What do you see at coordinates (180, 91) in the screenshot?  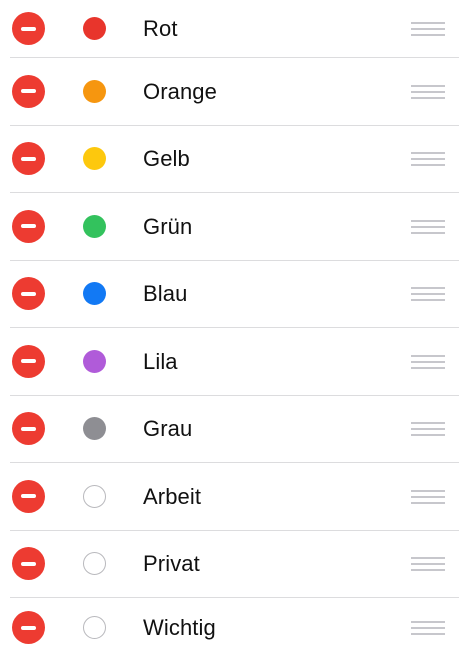 I see `item-label: Orange` at bounding box center [180, 91].